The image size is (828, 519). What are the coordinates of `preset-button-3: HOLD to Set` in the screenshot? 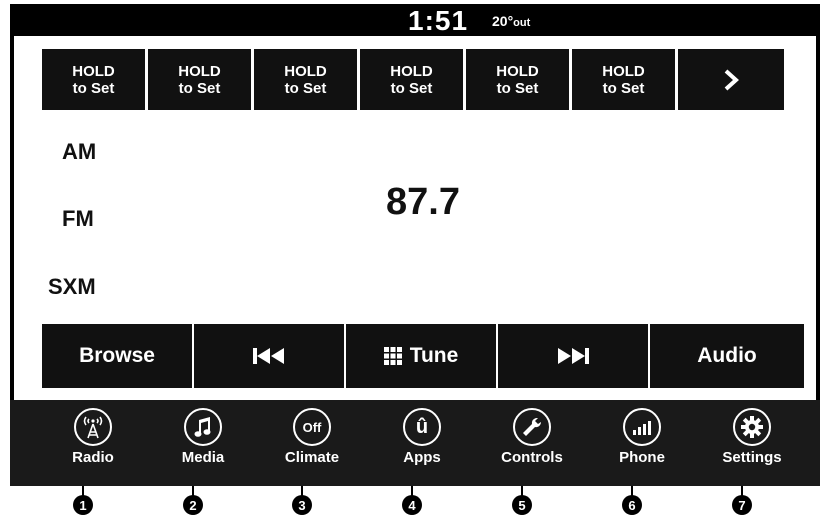 It's located at (307, 79).